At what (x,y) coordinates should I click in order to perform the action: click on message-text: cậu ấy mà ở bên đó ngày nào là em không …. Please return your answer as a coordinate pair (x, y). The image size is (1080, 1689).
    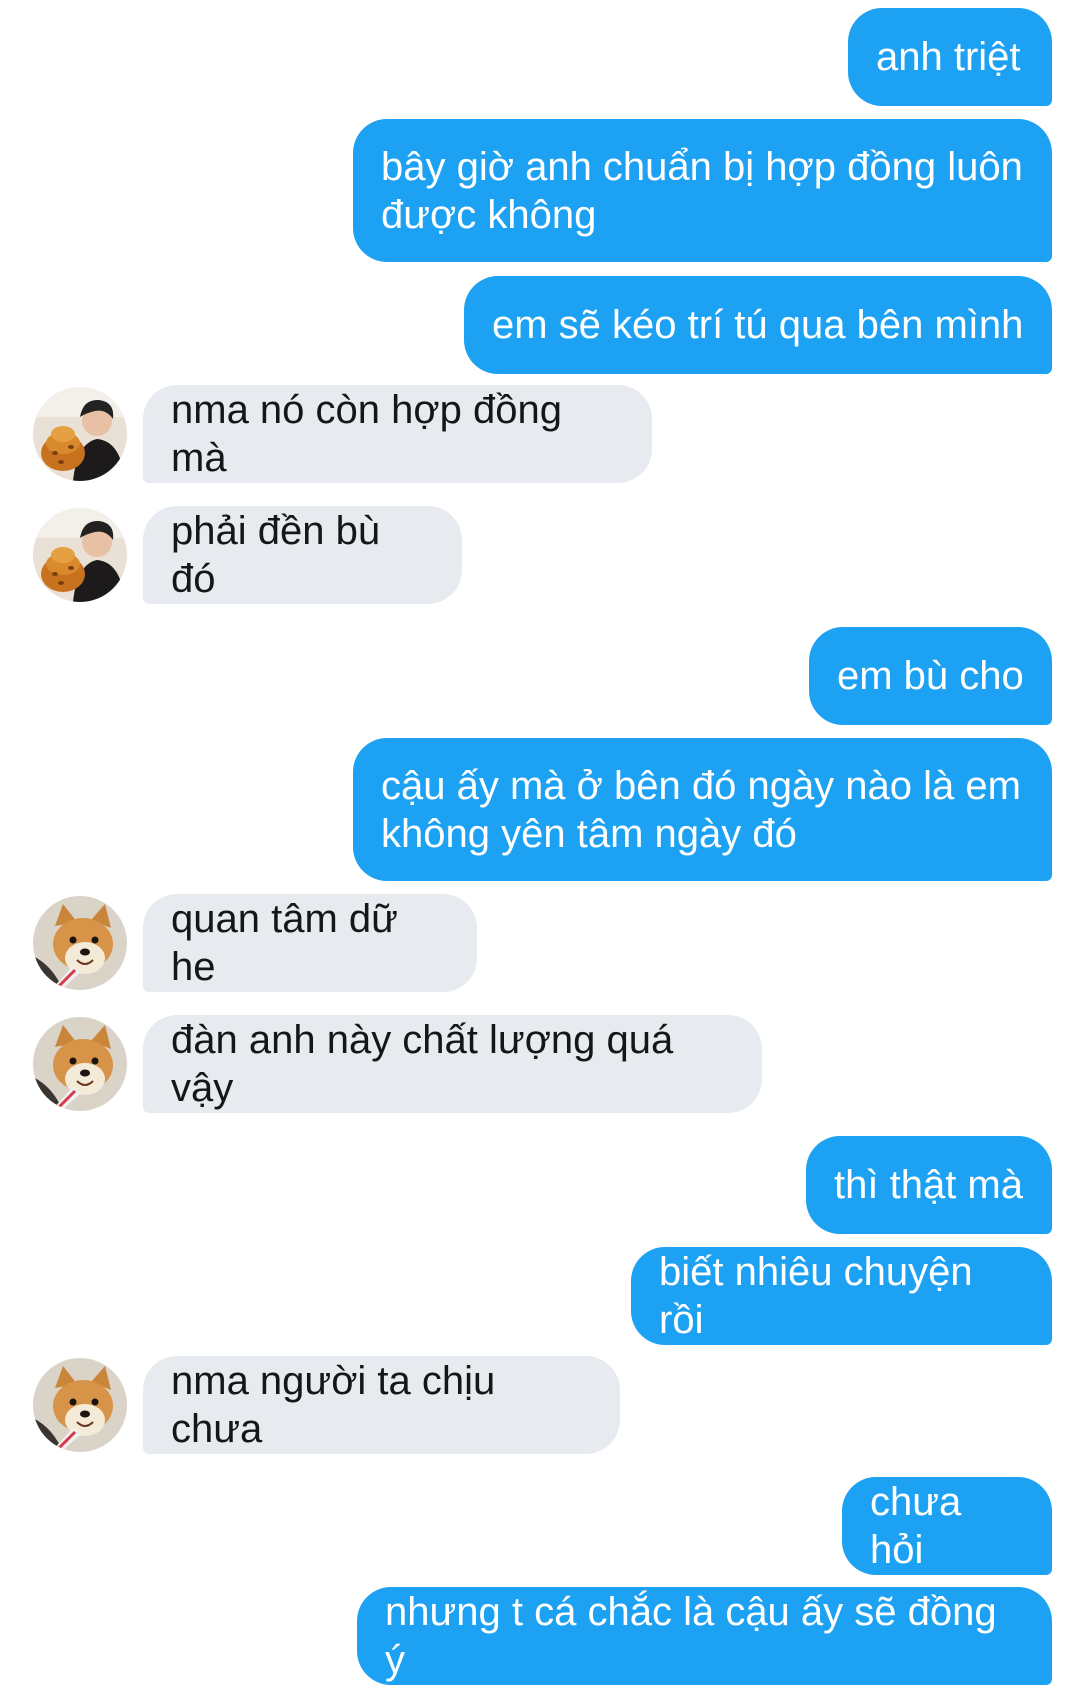
    Looking at the image, I should click on (701, 809).